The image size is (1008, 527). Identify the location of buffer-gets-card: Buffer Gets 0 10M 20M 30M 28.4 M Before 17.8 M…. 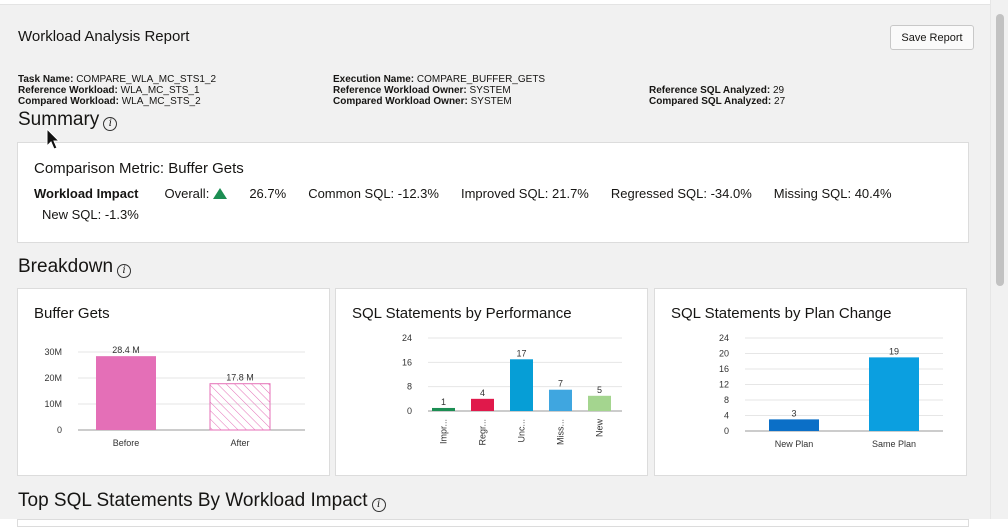
(173, 382).